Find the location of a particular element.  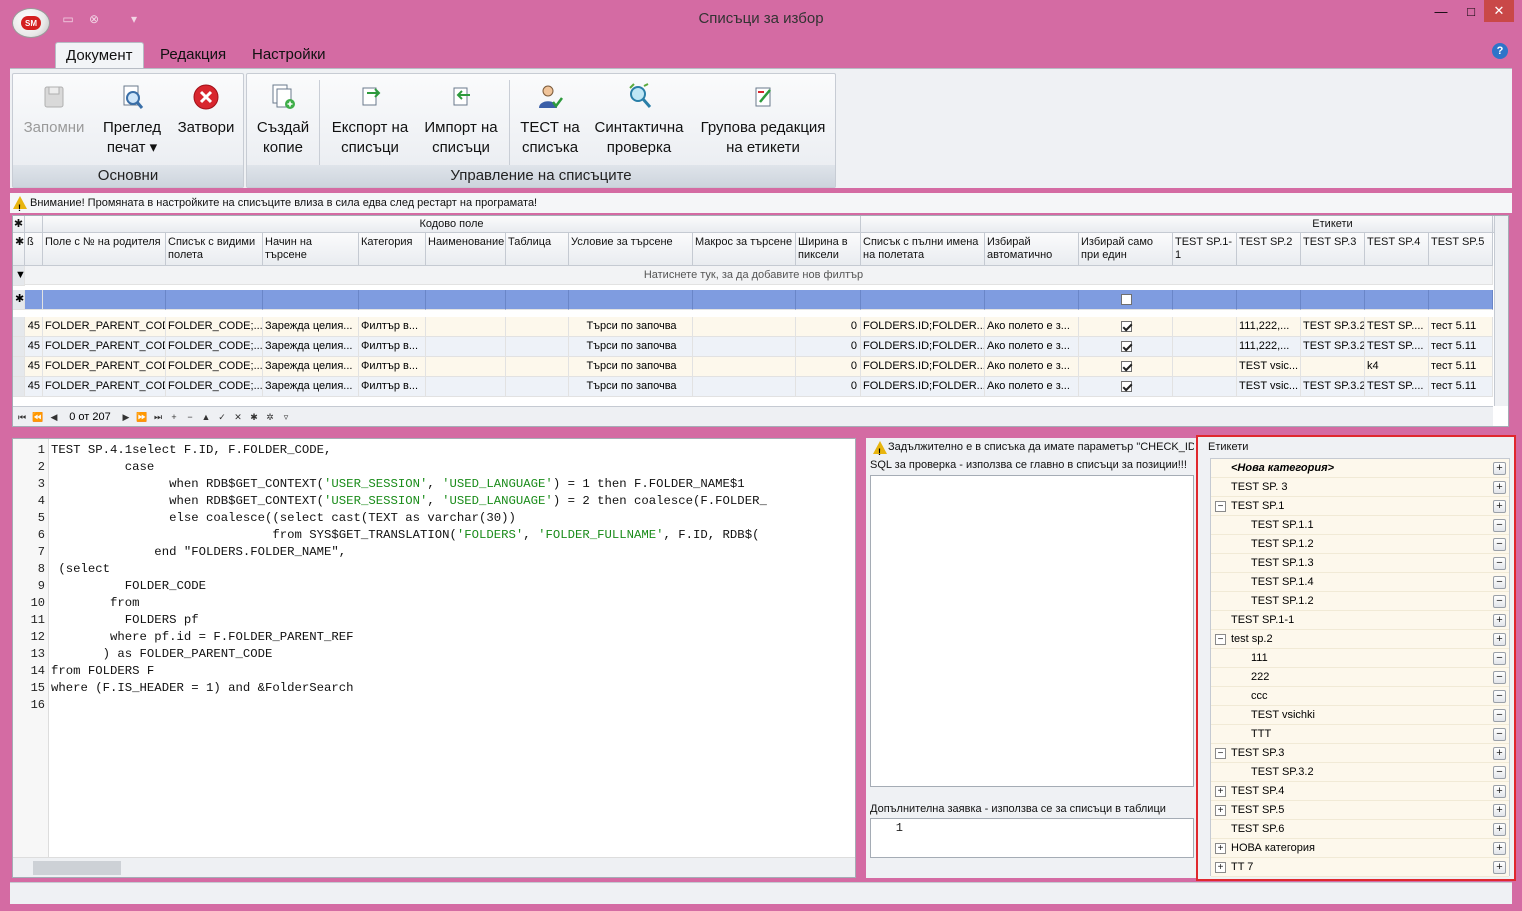

column-header: TEST SP.4 is located at coordinates (1397, 249).